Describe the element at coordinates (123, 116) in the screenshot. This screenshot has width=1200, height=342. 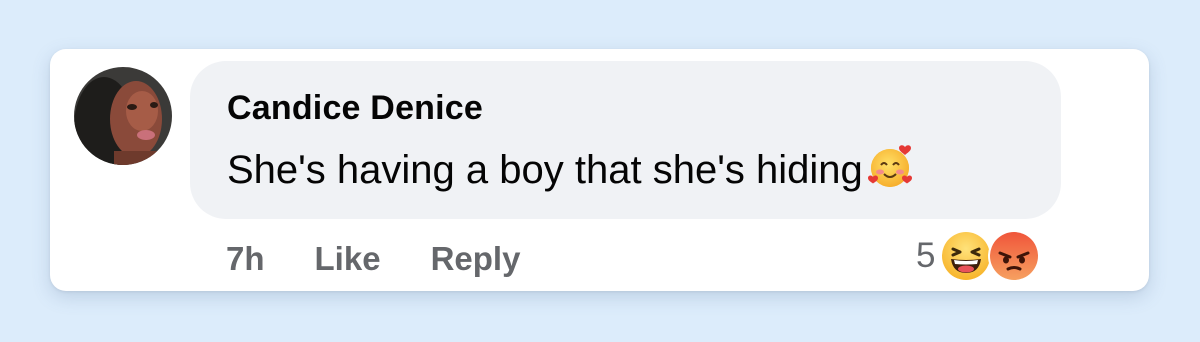
I see `avatar` at that location.